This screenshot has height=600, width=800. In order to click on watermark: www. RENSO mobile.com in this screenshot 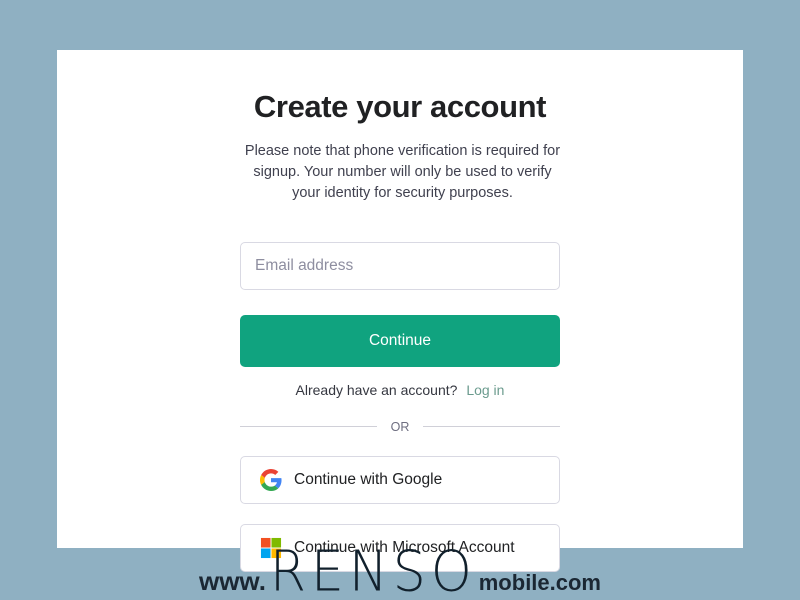, I will do `click(400, 572)`.